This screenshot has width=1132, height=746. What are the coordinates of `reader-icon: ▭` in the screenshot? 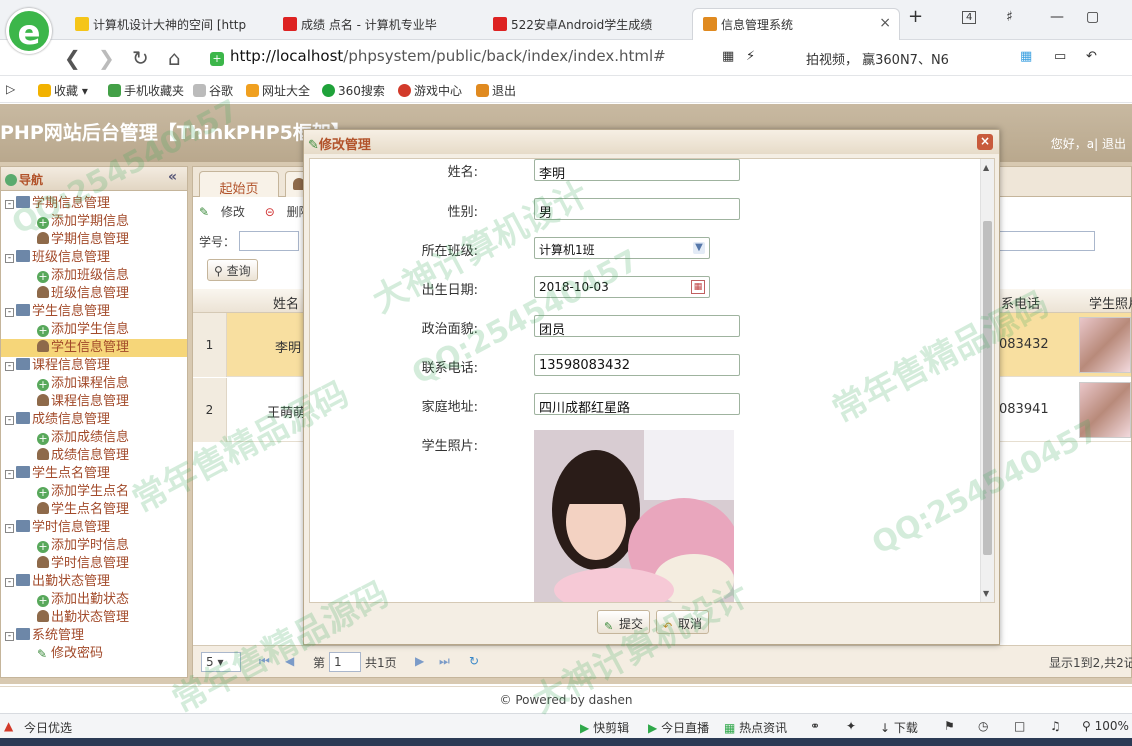 It's located at (1060, 56).